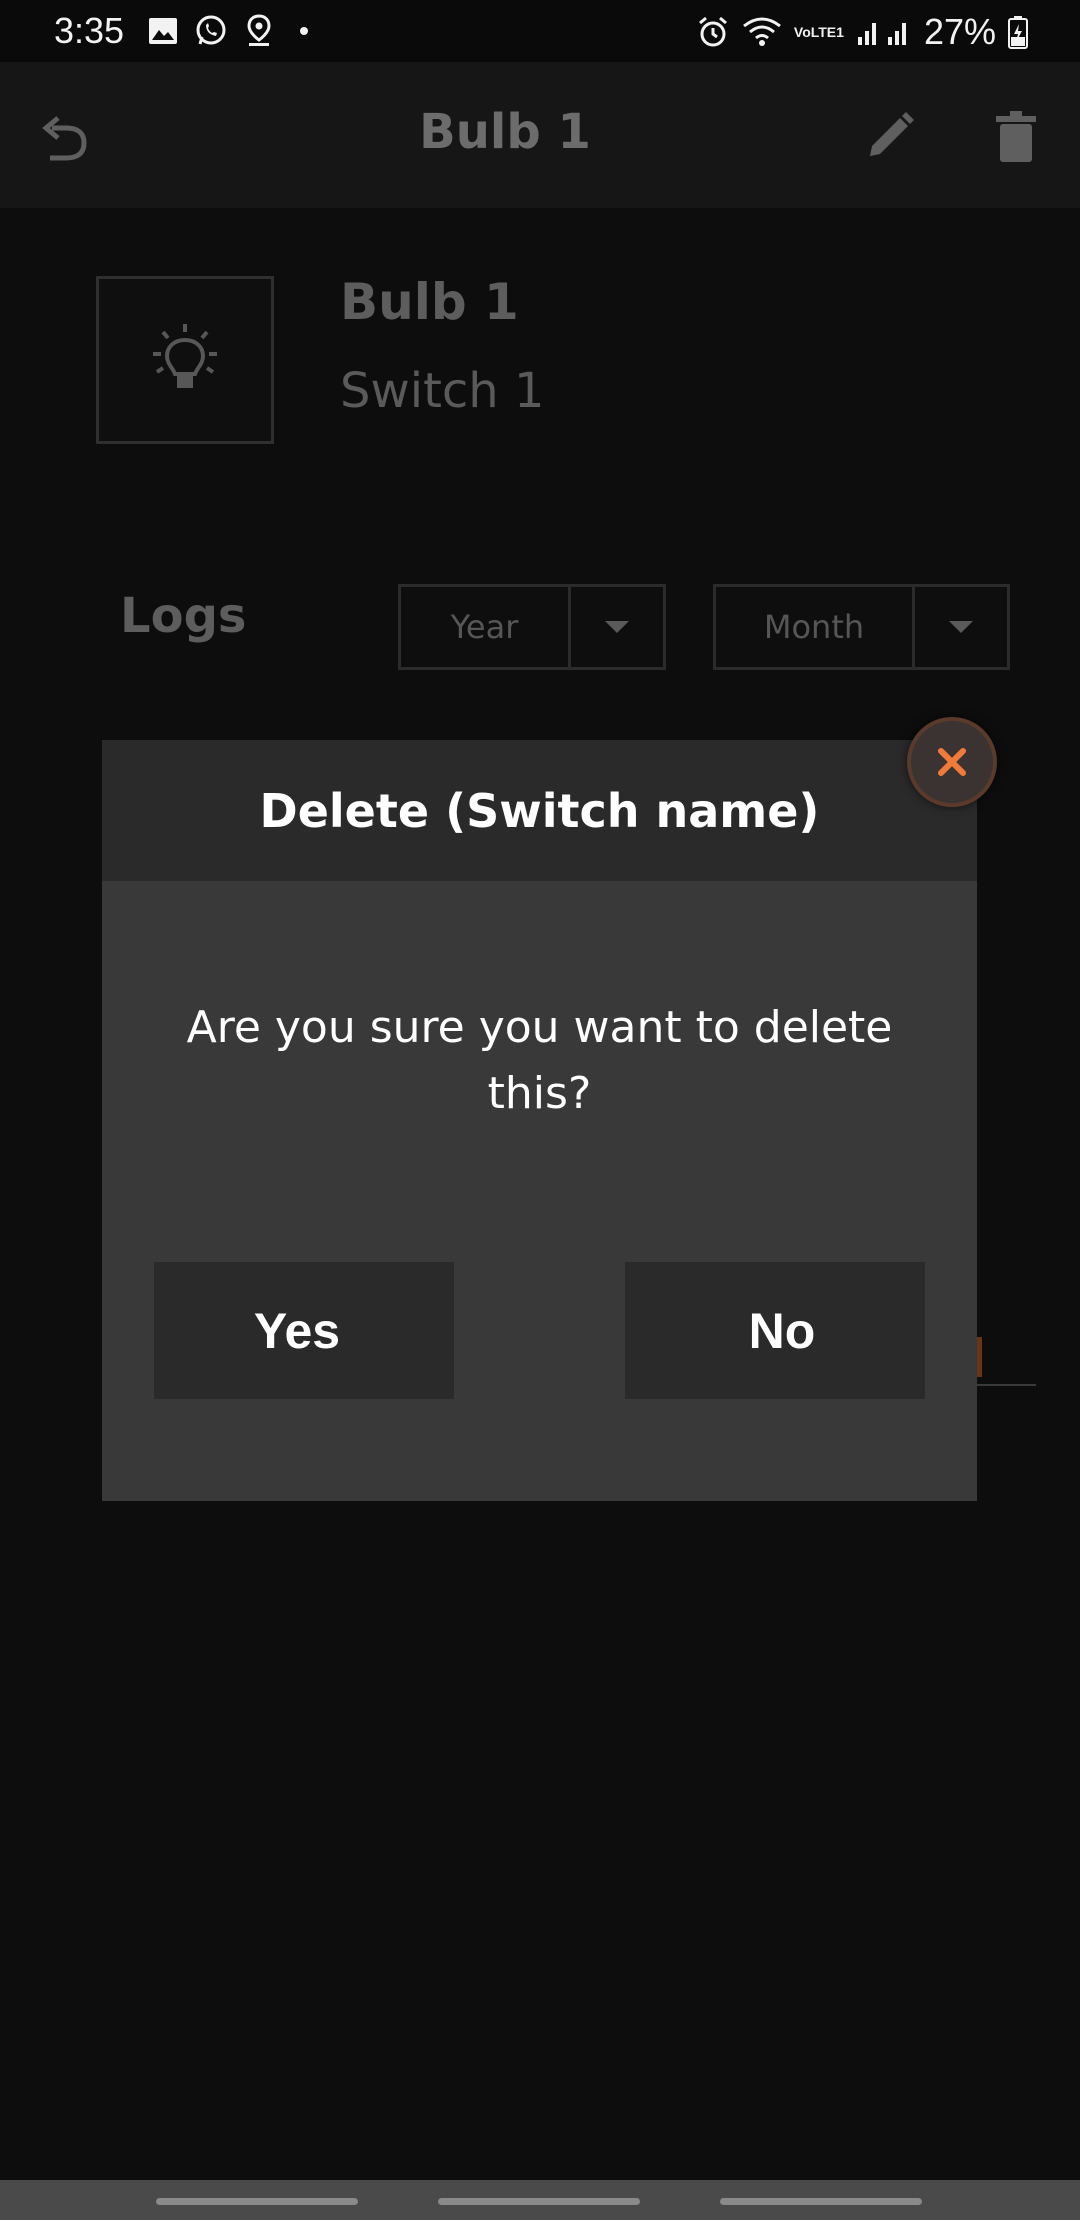  I want to click on month-select-value: Month, so click(814, 627).